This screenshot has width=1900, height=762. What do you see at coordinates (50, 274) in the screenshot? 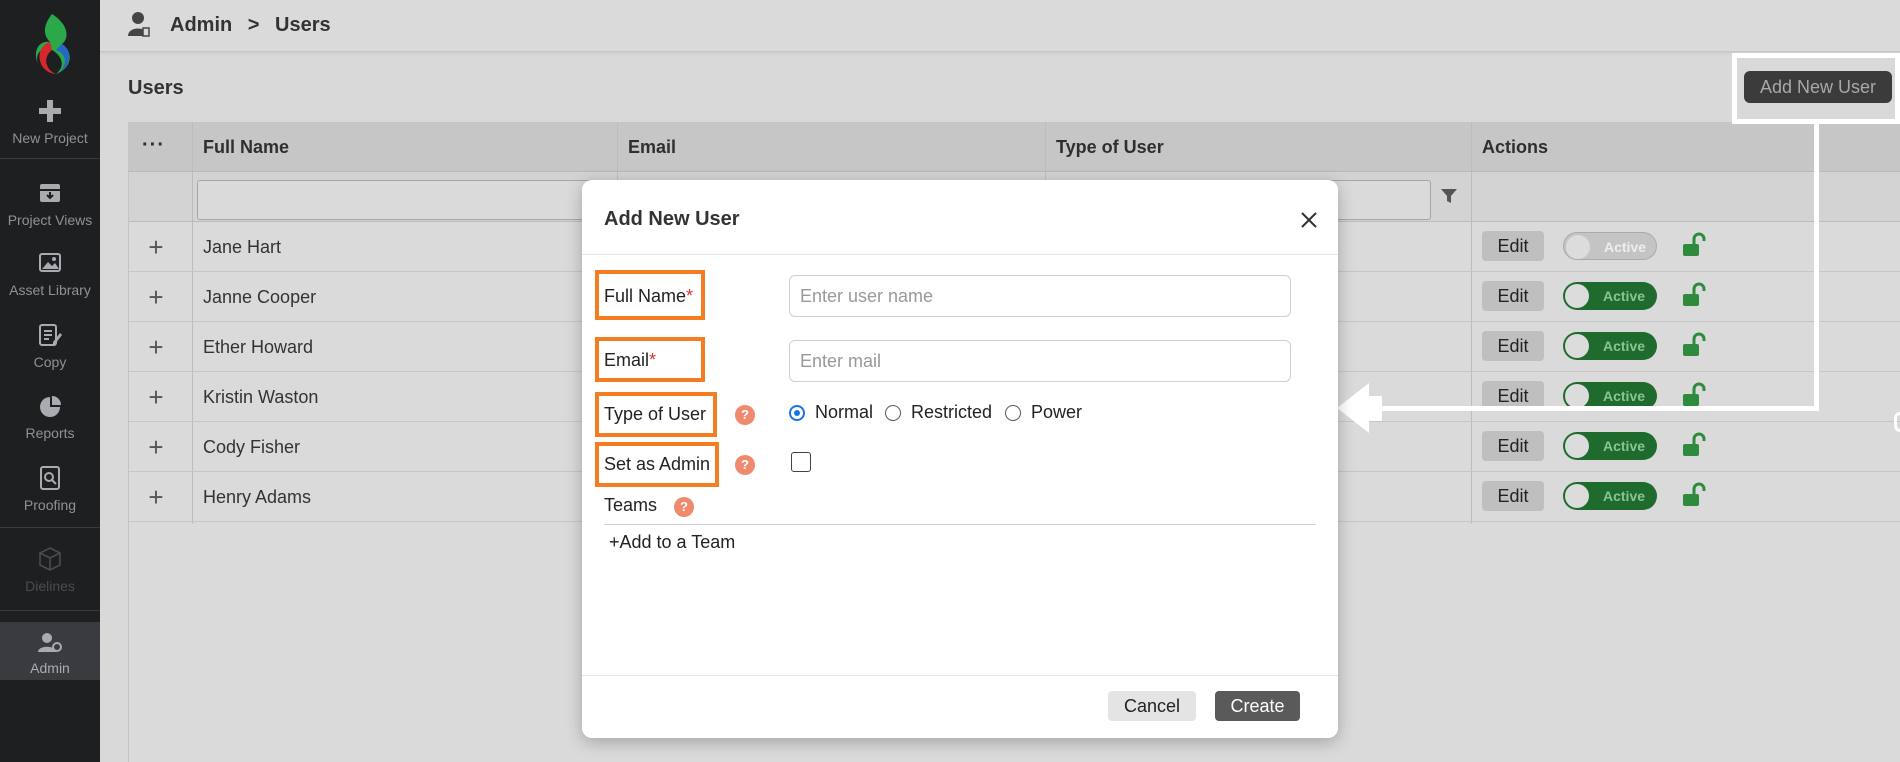
I see `nav-asset-library: Asset Library` at bounding box center [50, 274].